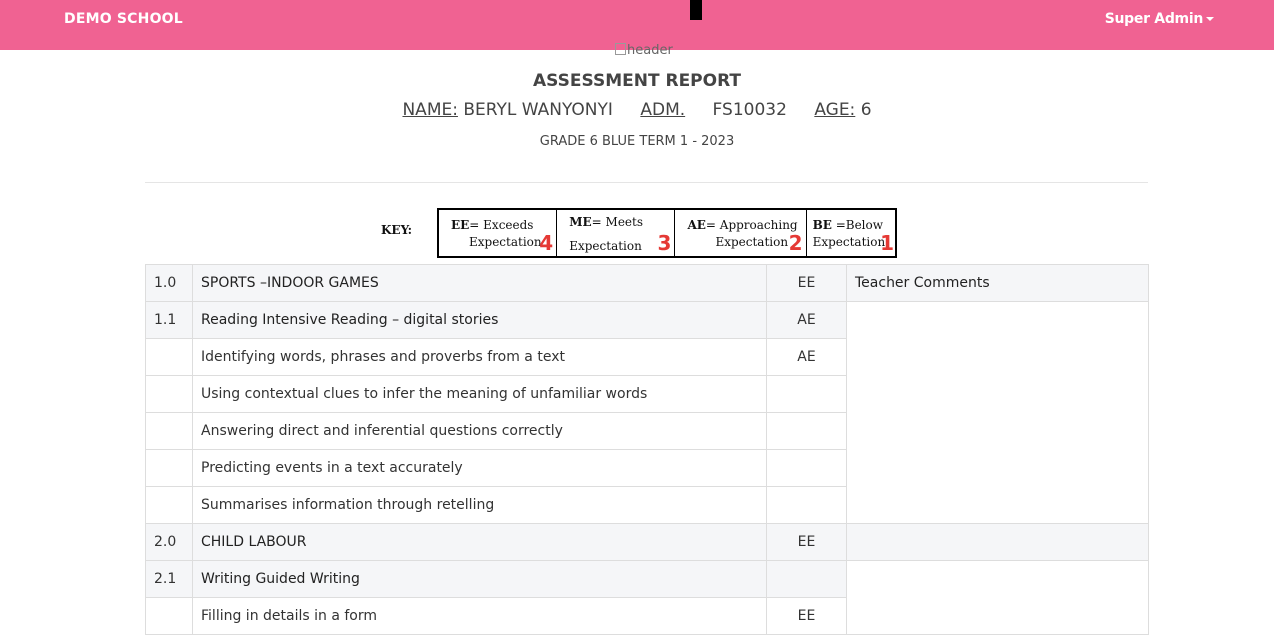 The width and height of the screenshot is (1274, 638). Describe the element at coordinates (696, 10) in the screenshot. I see `cursor-marker` at that location.